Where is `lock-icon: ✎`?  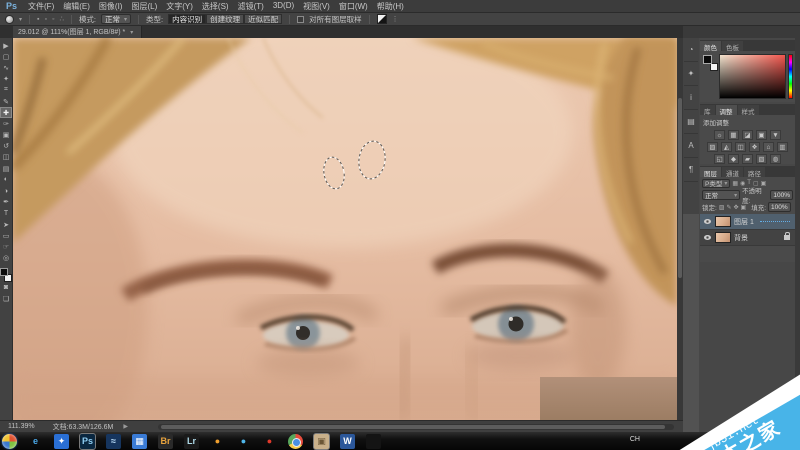 lock-icon: ✎ is located at coordinates (728, 207).